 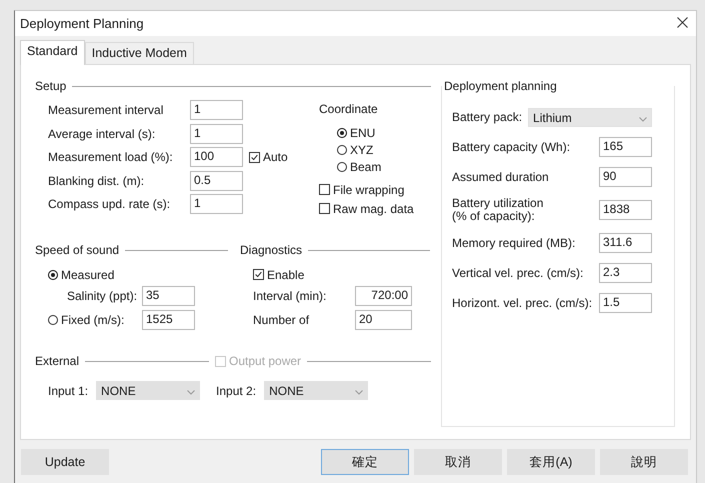 I want to click on input-field: 311.6, so click(x=625, y=243).